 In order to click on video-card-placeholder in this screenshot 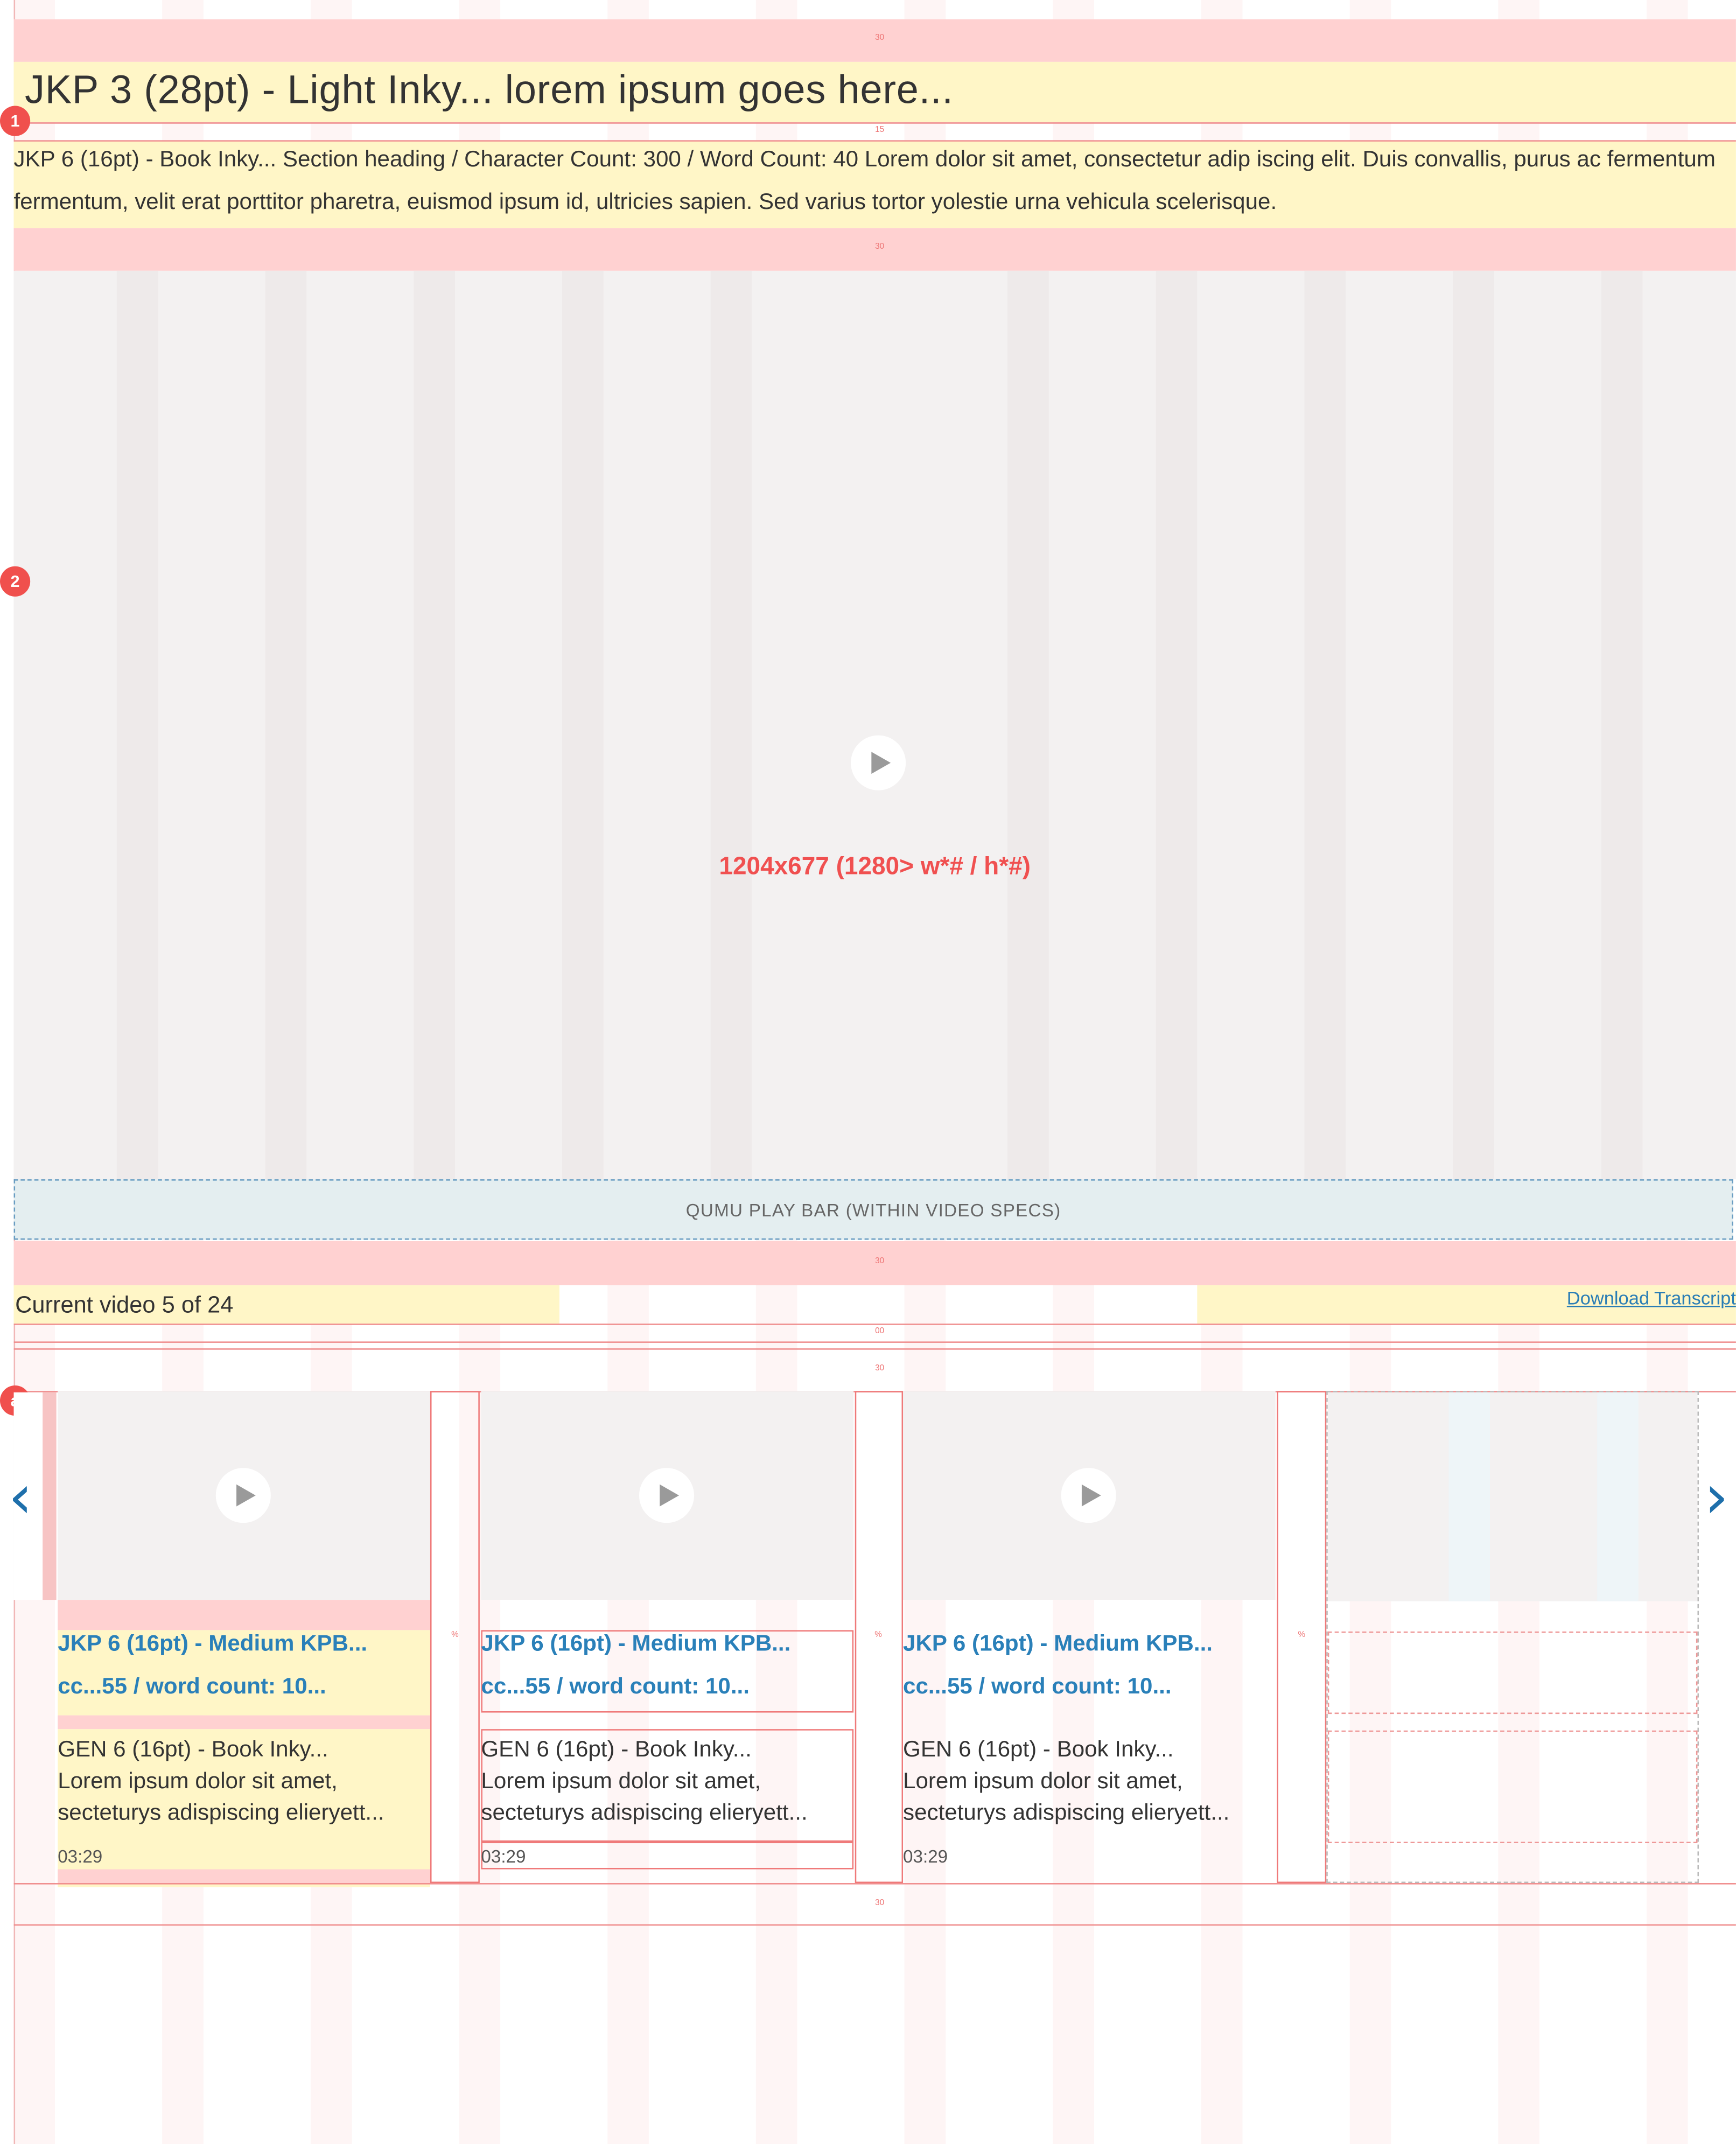, I will do `click(1512, 1637)`.